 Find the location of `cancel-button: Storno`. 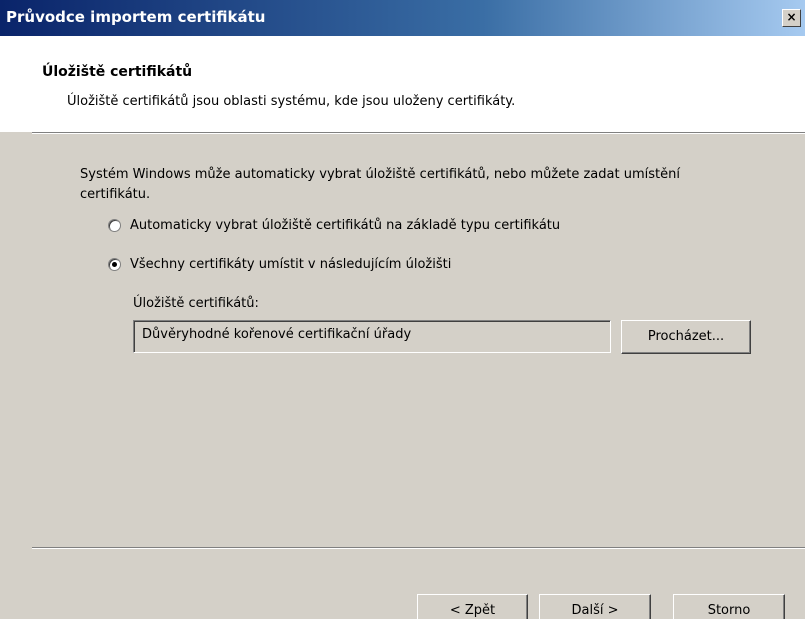

cancel-button: Storno is located at coordinates (729, 606).